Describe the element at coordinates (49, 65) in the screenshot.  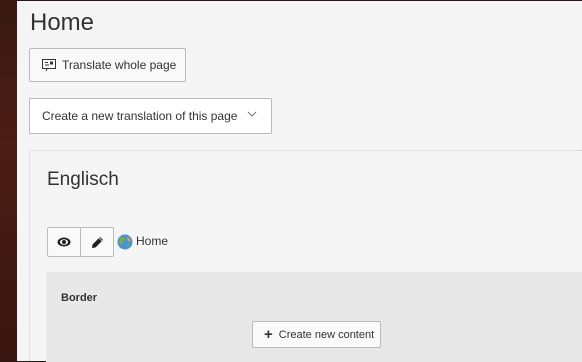
I see `translate-icon` at that location.